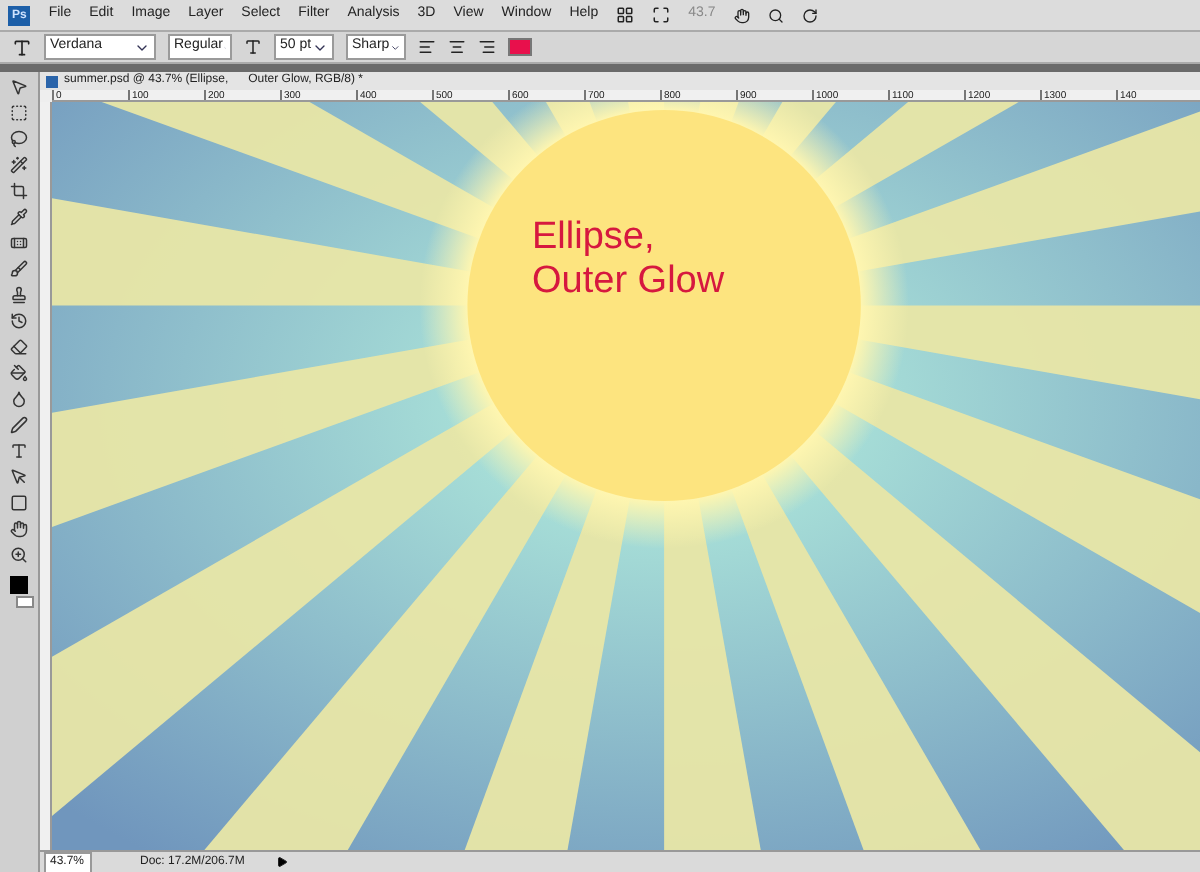 The width and height of the screenshot is (1200, 872). Describe the element at coordinates (19, 269) in the screenshot. I see `brush-icon` at that location.